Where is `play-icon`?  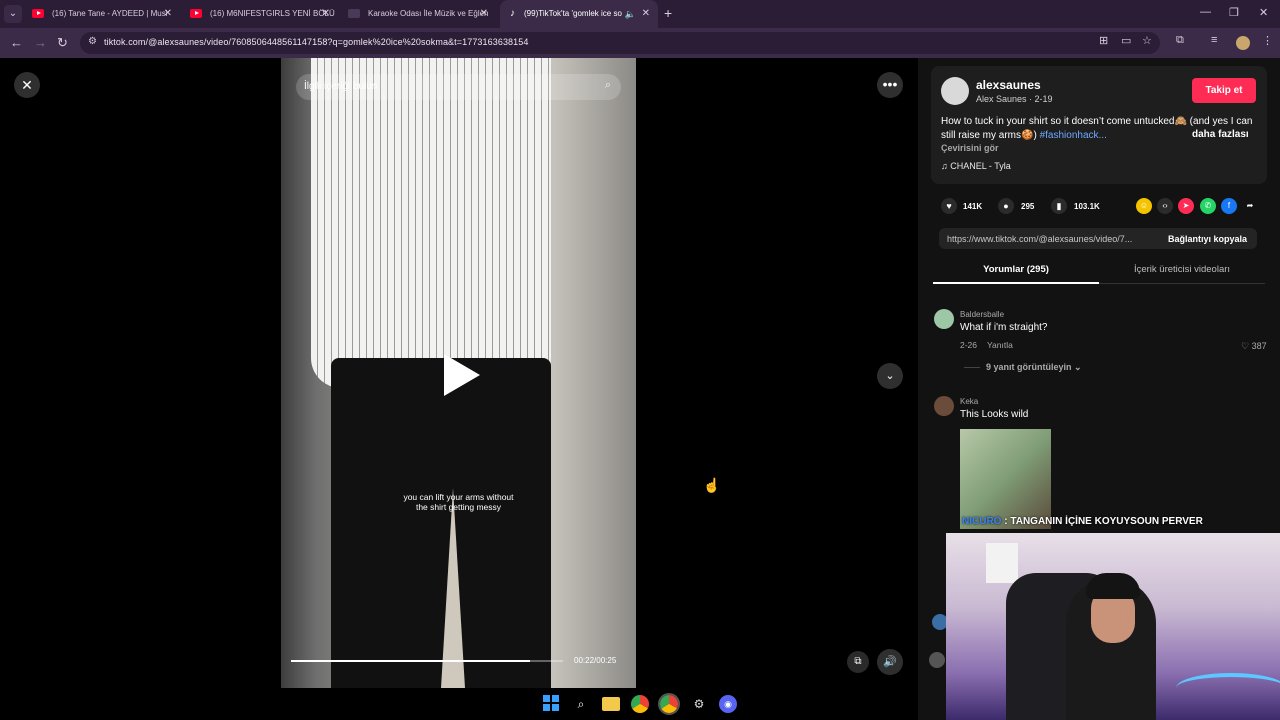 play-icon is located at coordinates (462, 375).